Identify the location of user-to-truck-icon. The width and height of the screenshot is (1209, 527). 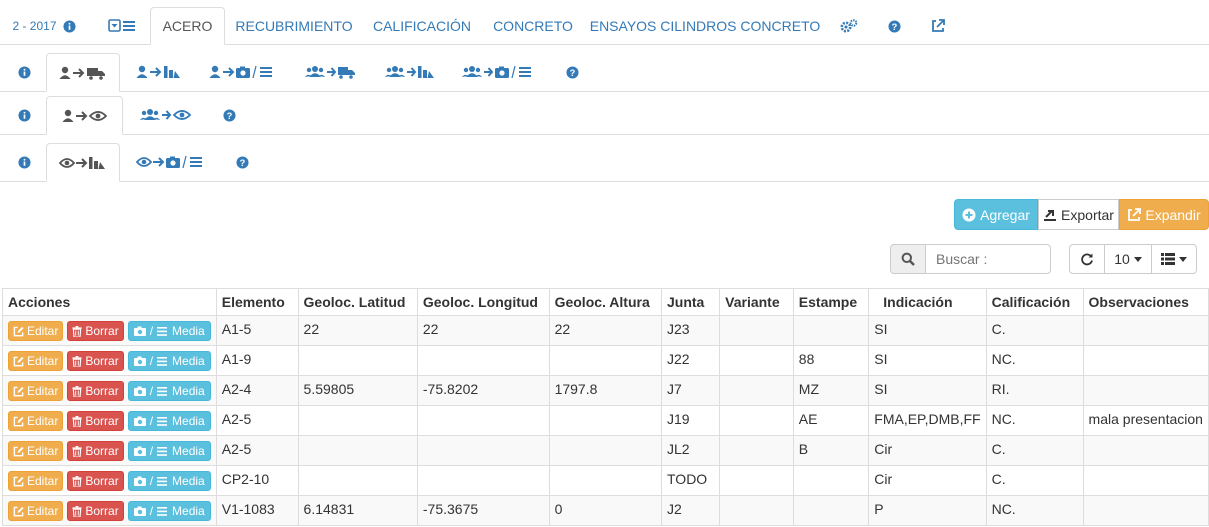
(83, 73).